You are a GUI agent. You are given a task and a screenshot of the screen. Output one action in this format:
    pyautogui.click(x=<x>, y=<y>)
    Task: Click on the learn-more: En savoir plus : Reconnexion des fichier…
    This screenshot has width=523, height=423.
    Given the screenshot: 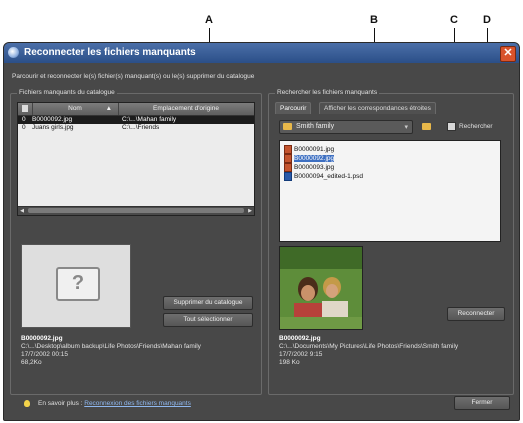 What is the action you would take?
    pyautogui.click(x=114, y=404)
    